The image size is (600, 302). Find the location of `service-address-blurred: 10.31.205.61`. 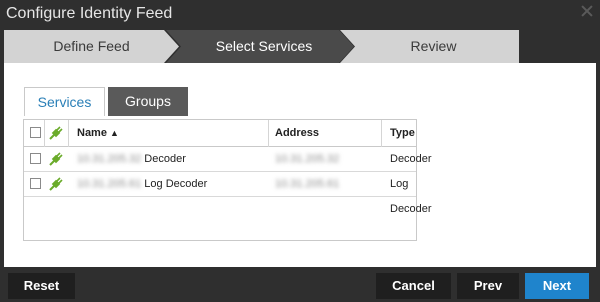

service-address-blurred: 10.31.205.61 is located at coordinates (307, 184).